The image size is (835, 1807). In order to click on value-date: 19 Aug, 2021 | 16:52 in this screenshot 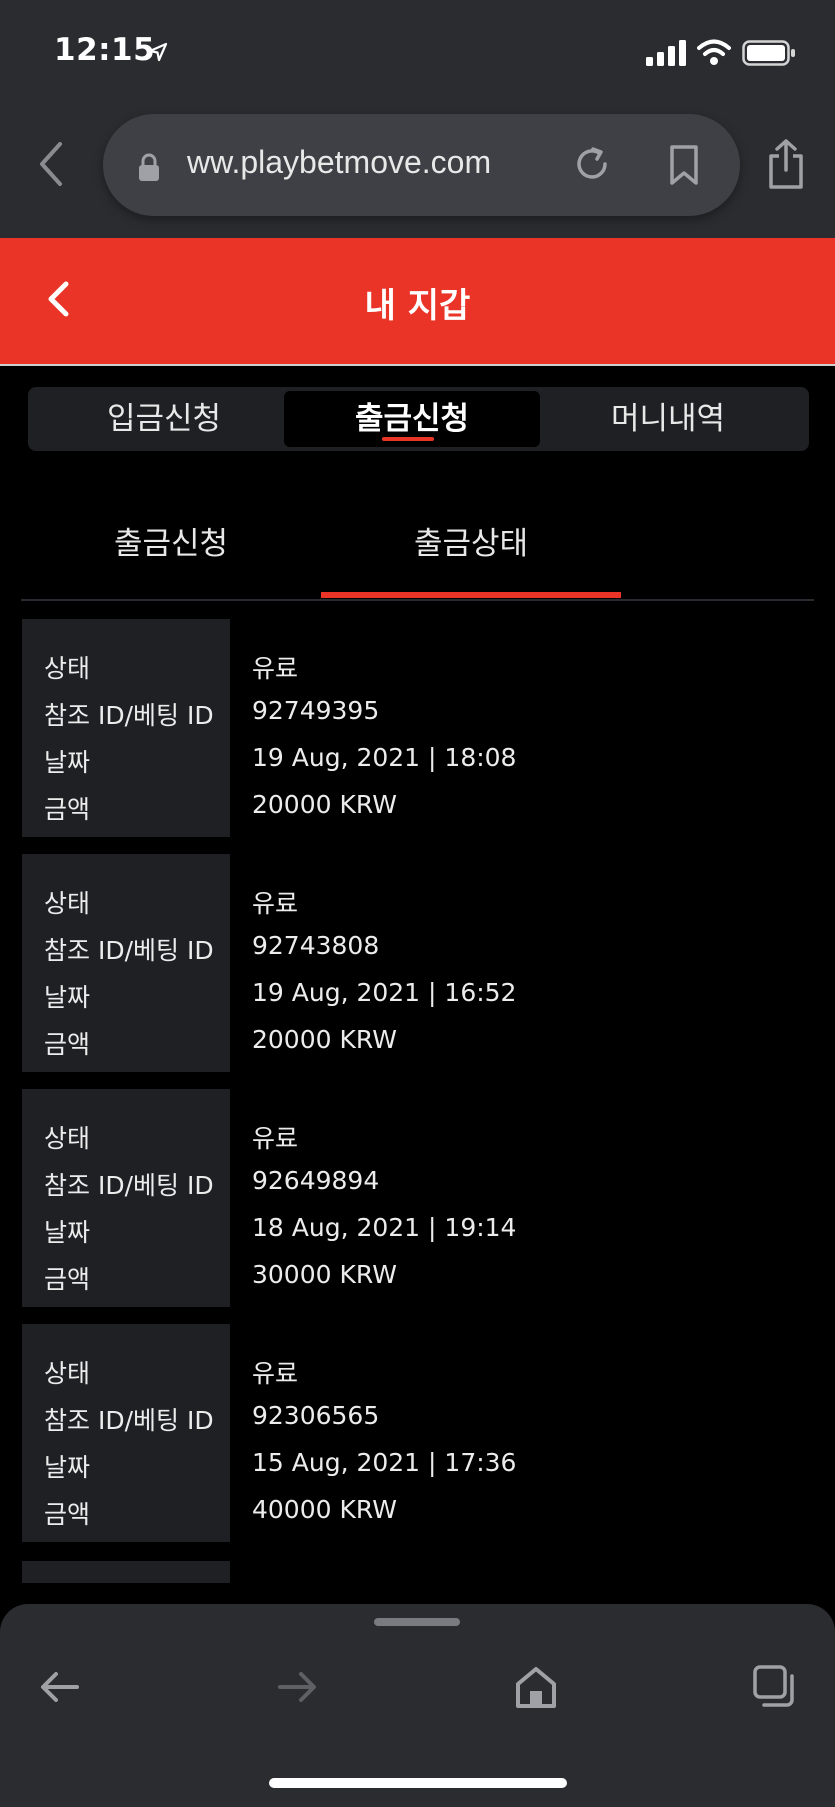, I will do `click(384, 992)`.